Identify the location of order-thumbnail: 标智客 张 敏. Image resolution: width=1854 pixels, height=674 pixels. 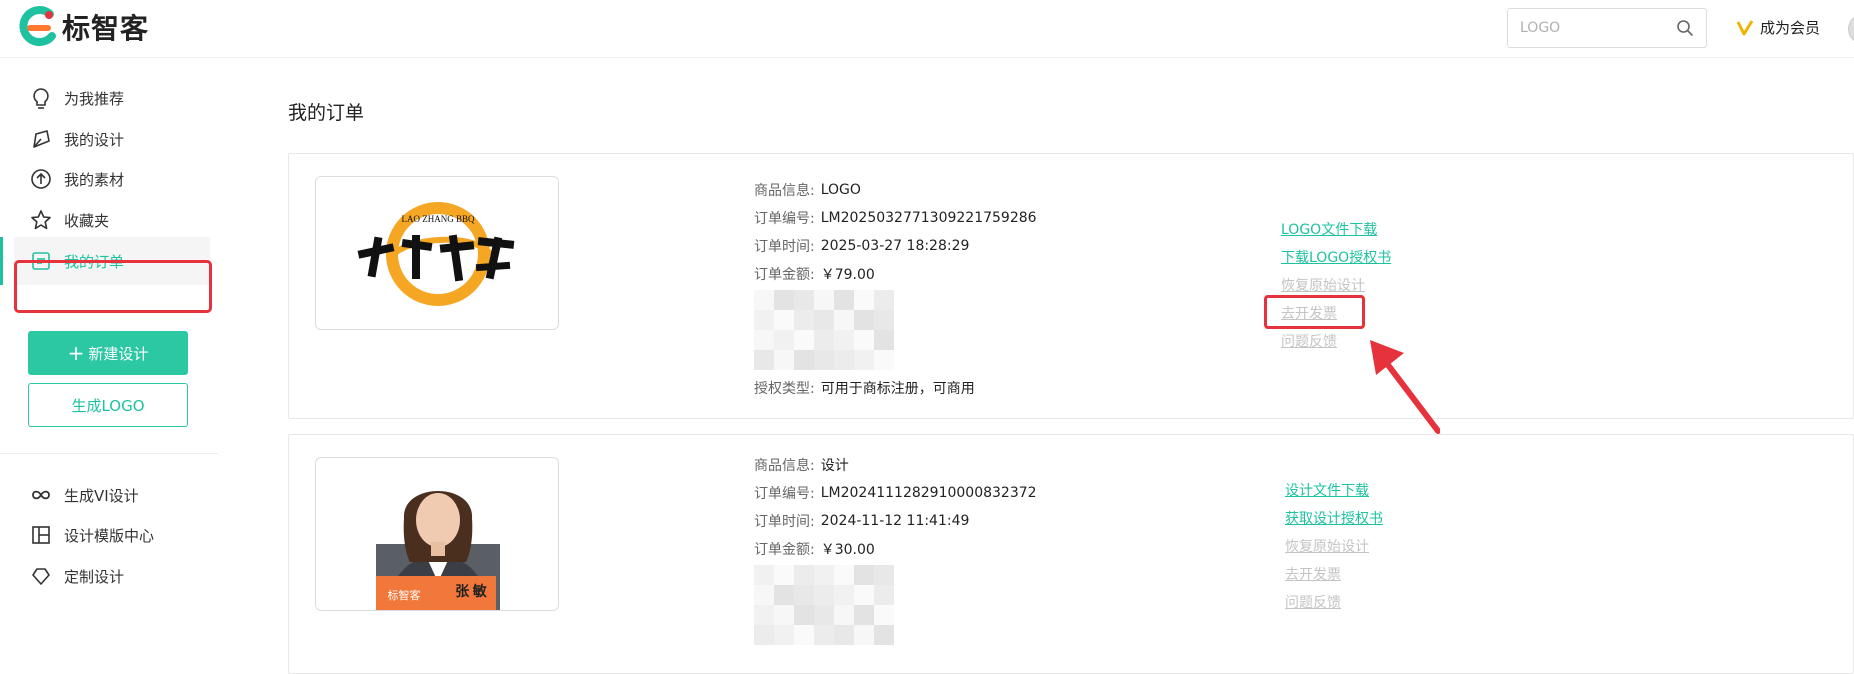
(437, 534).